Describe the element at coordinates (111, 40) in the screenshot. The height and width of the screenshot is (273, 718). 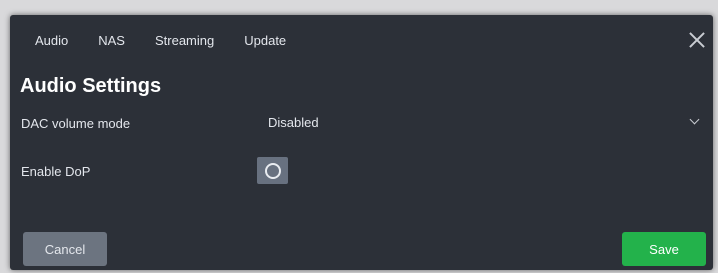
I see `tab-nas: NAS` at that location.